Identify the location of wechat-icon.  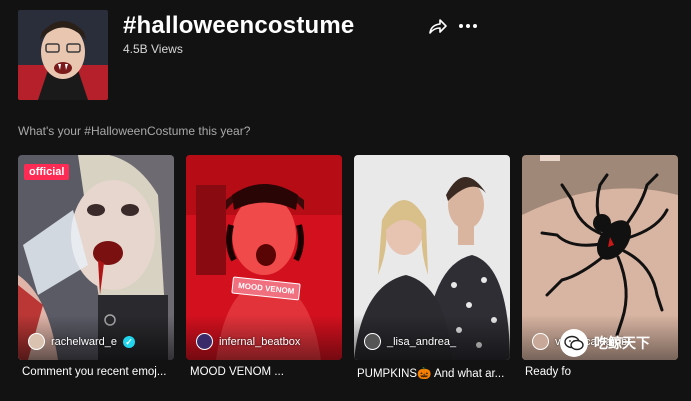
(574, 343).